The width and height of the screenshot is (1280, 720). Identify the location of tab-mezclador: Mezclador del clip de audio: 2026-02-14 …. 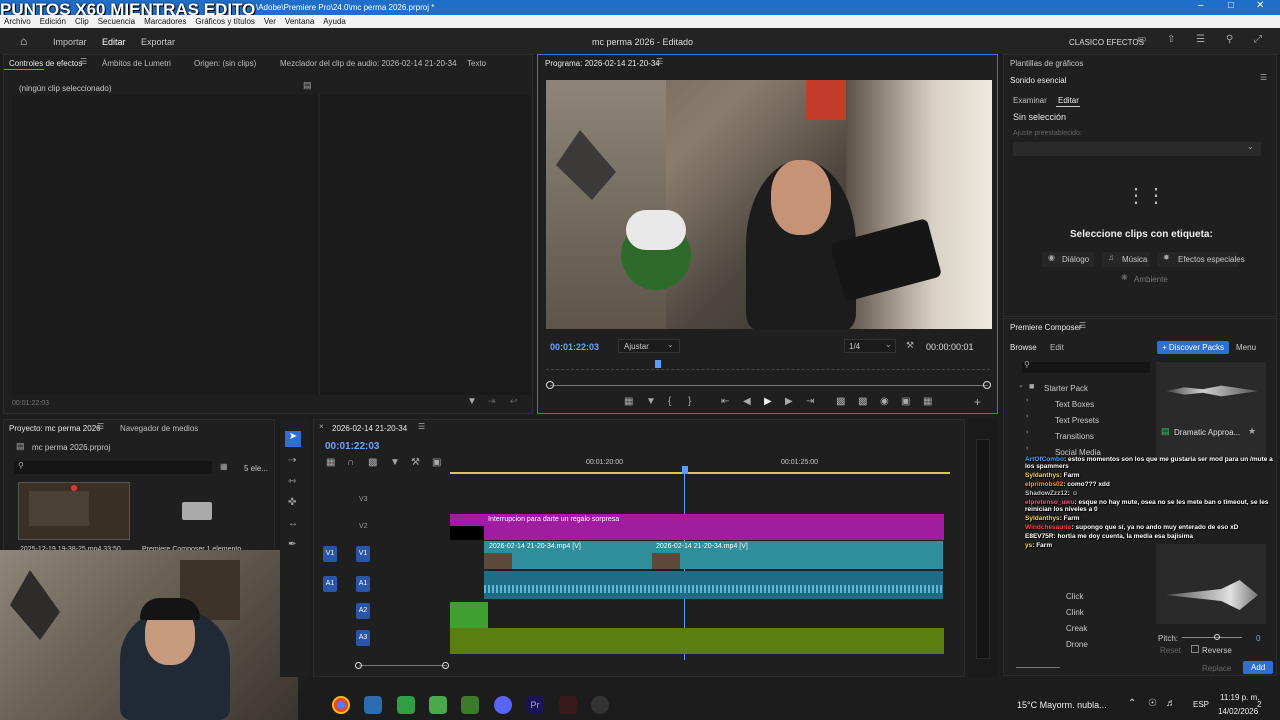
(368, 63).